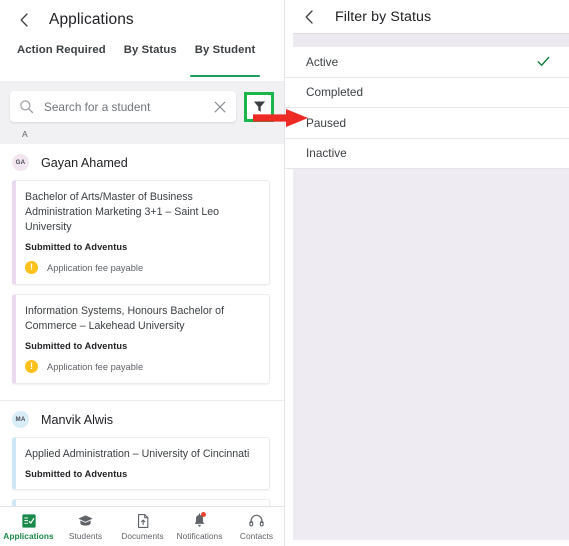 Image resolution: width=569 pixels, height=546 pixels. I want to click on student-header: MA Manvik Alwis, so click(142, 419).